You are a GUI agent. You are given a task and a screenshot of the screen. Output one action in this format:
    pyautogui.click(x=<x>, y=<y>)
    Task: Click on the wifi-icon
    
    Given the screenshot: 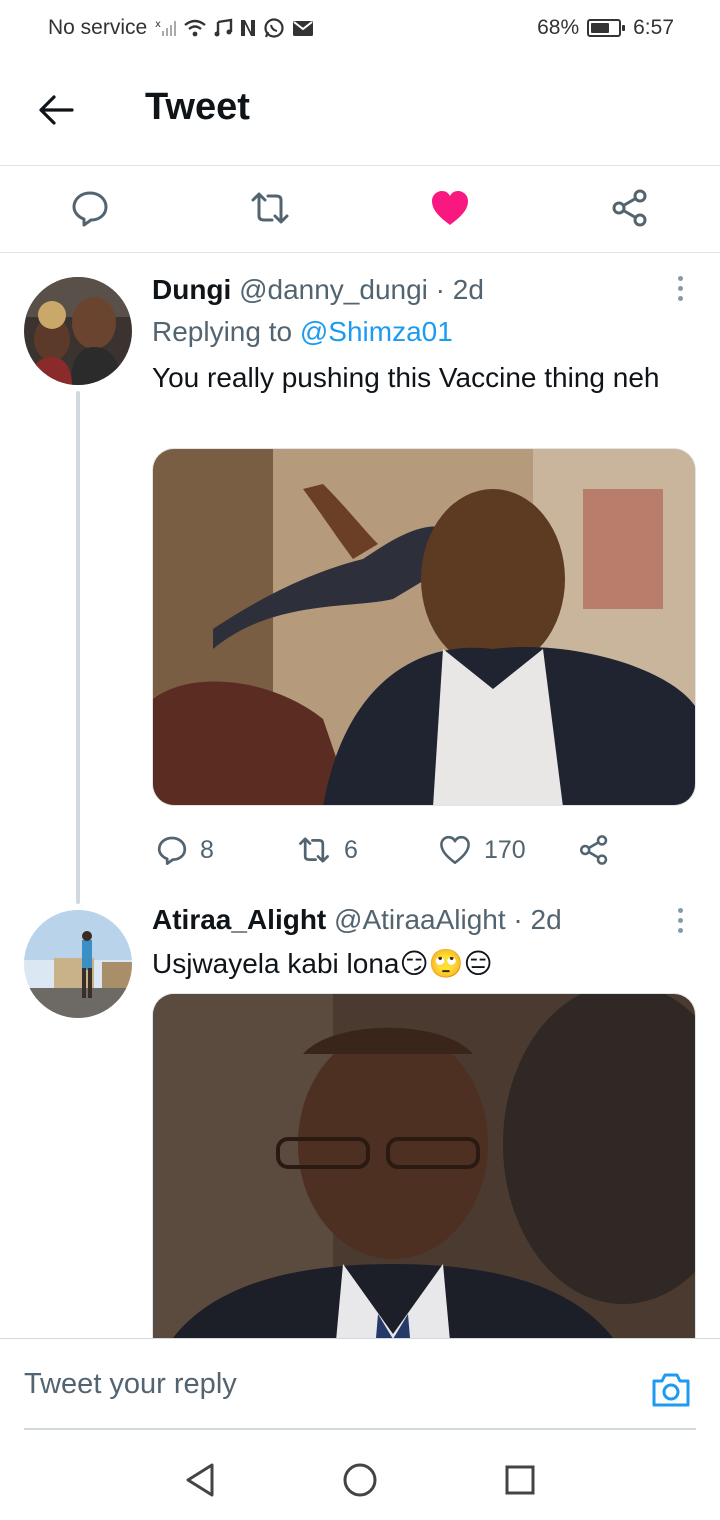 What is the action you would take?
    pyautogui.click(x=195, y=28)
    